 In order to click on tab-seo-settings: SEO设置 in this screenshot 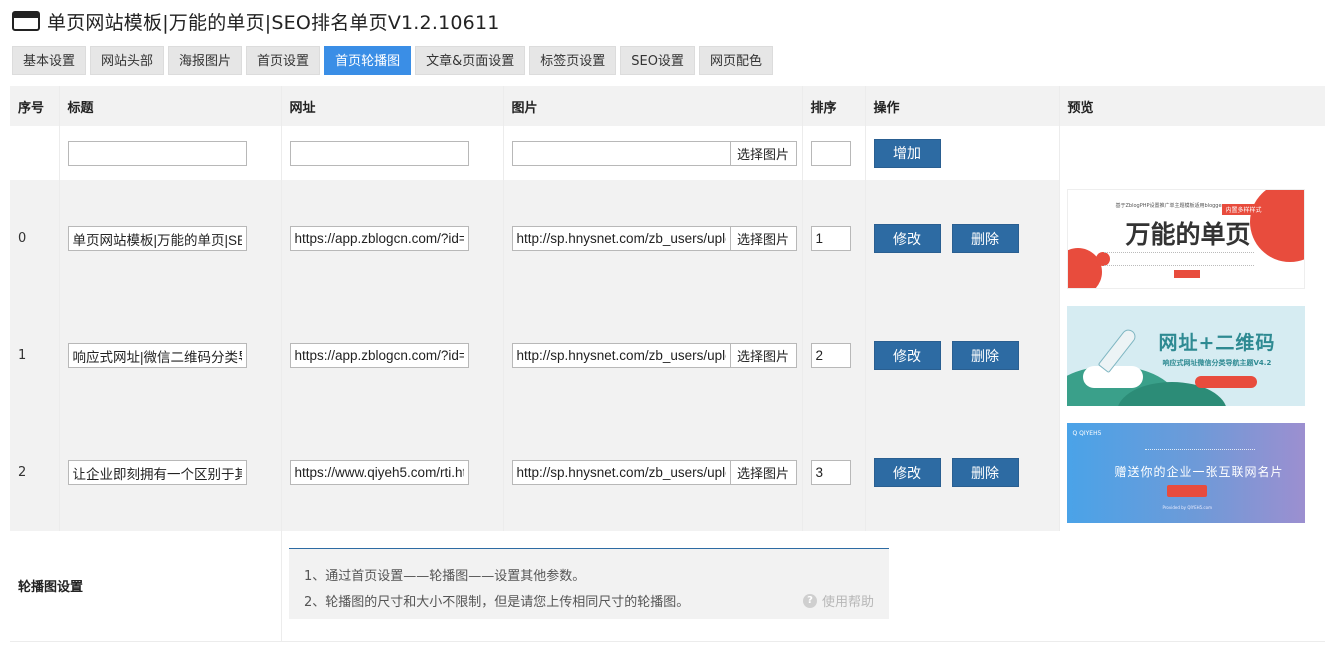, I will do `click(657, 60)`.